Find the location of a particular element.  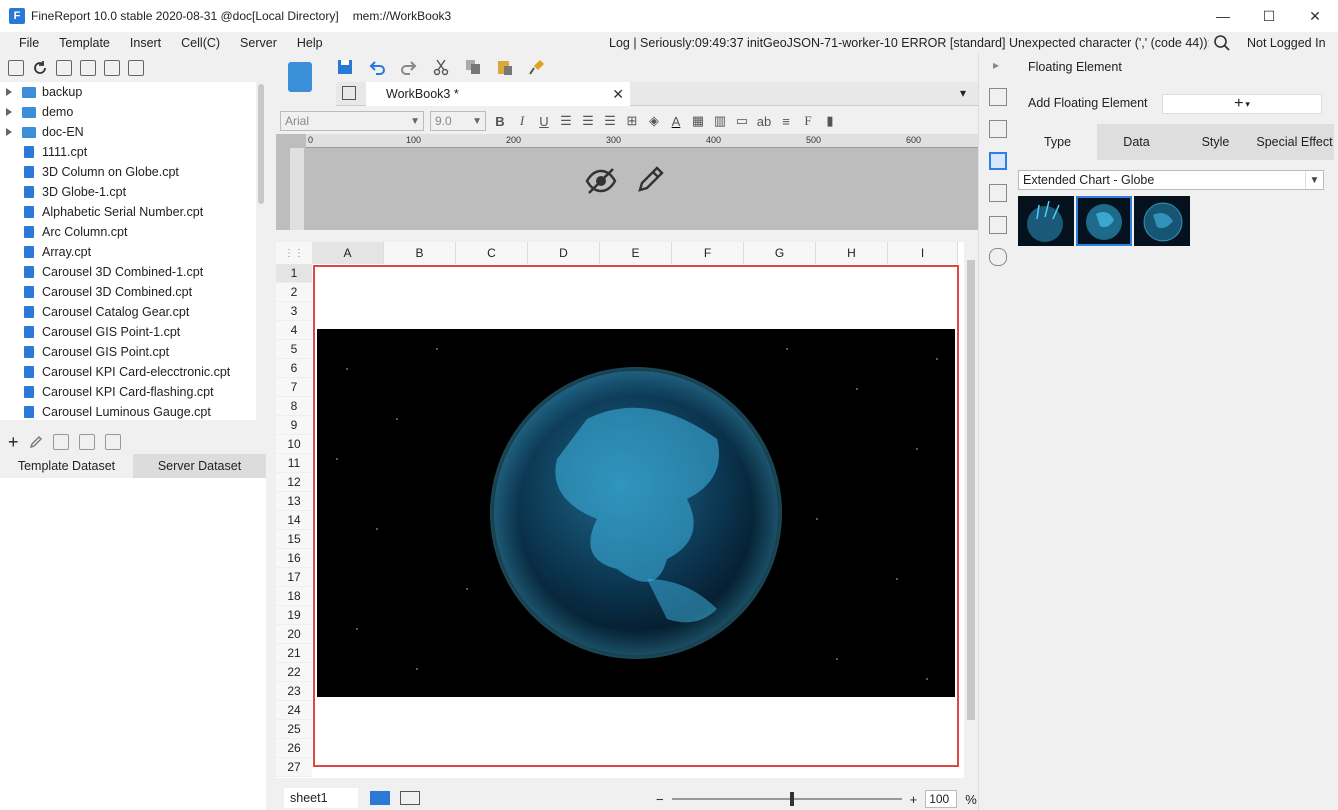

tree-scrollbar is located at coordinates (261, 251).